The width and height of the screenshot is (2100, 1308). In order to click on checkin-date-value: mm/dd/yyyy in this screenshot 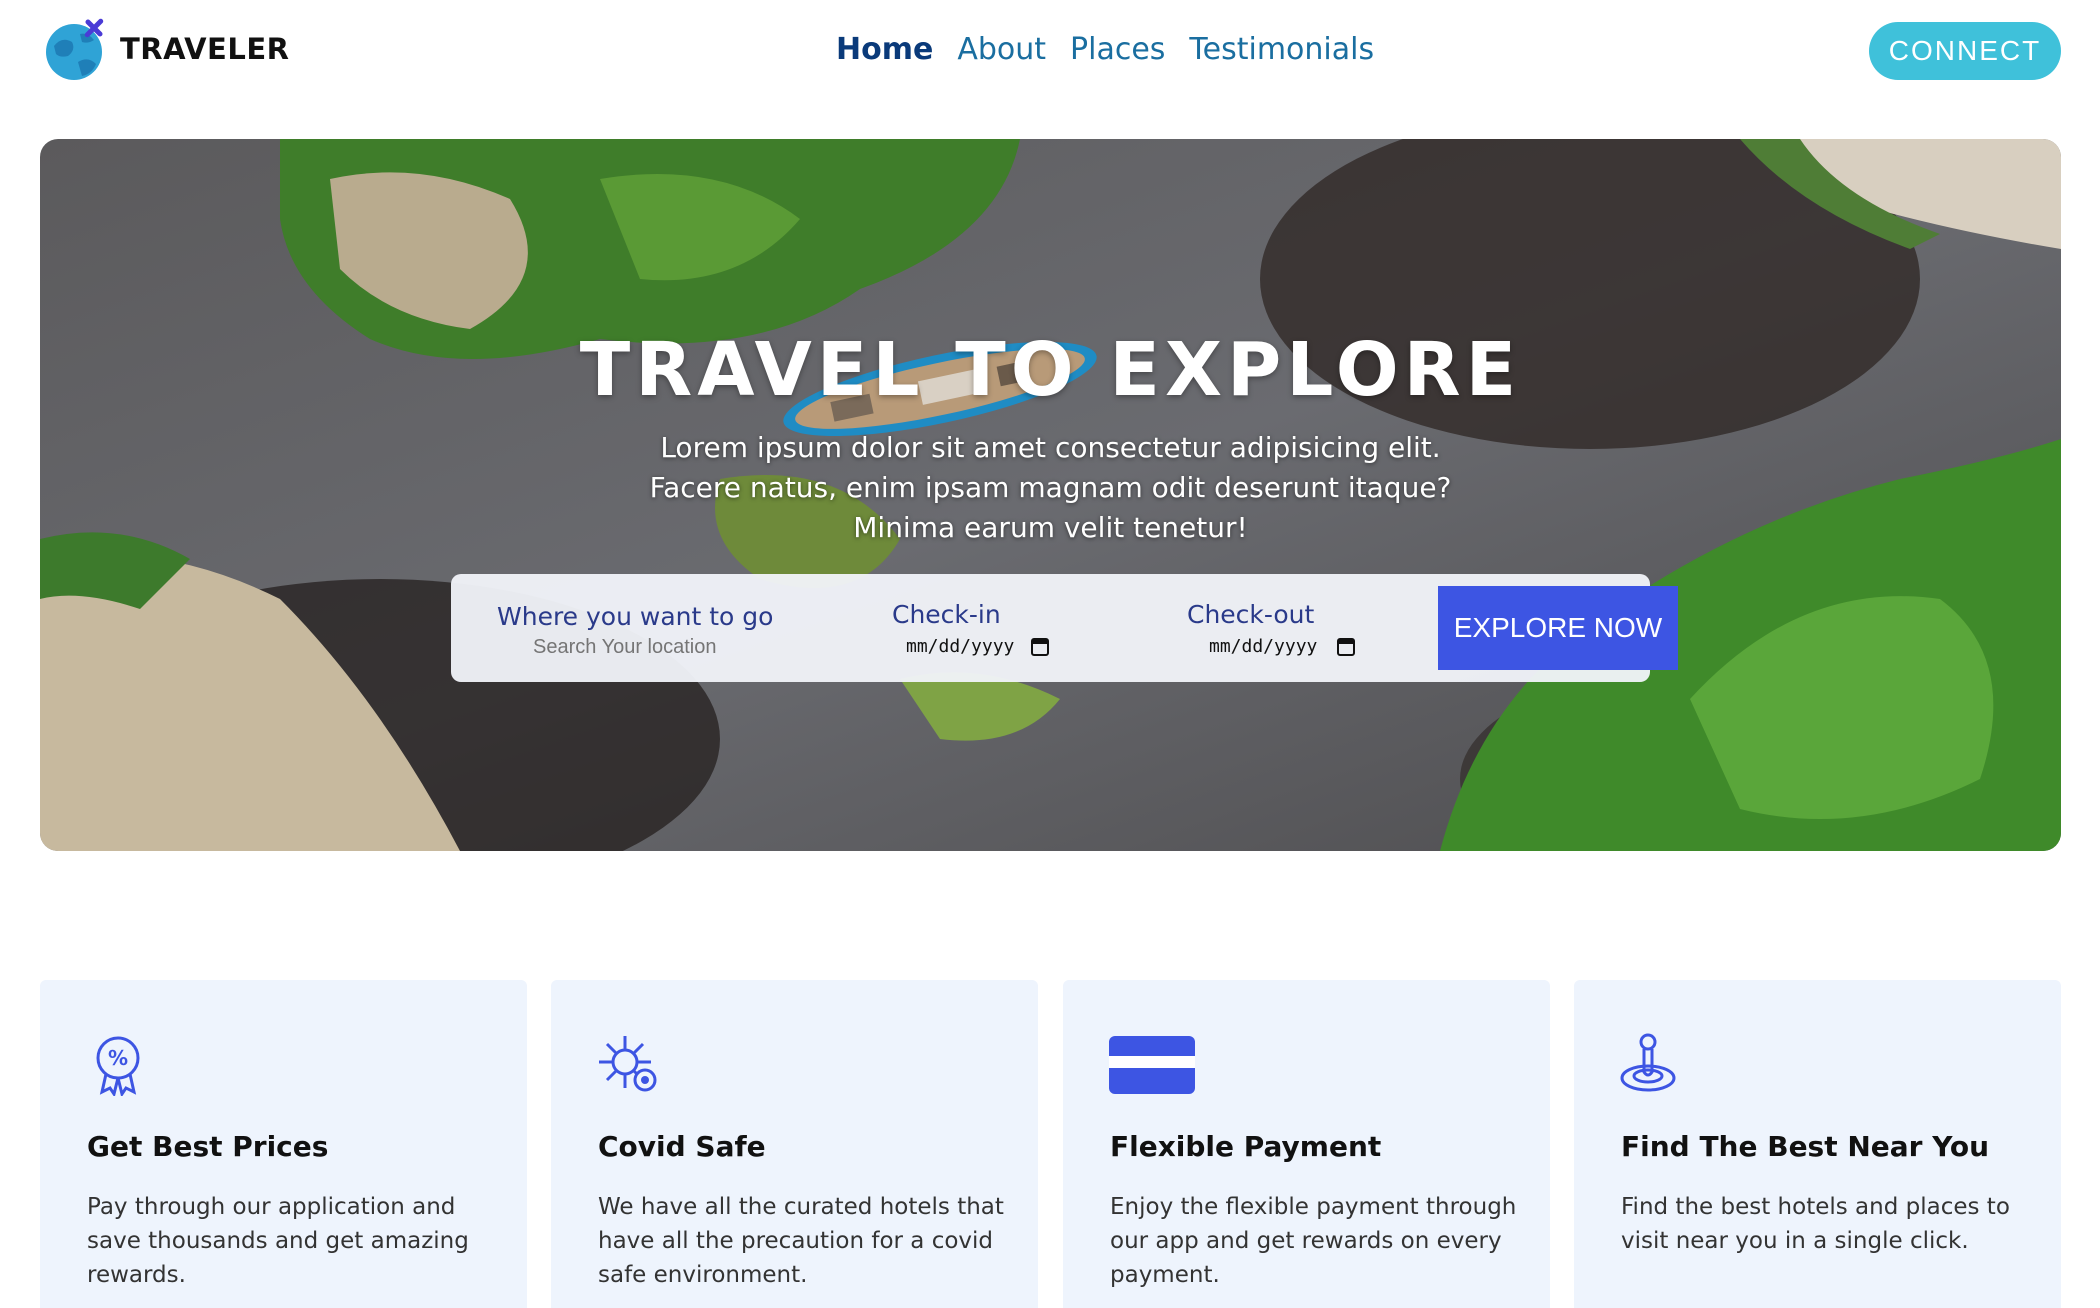, I will do `click(960, 646)`.